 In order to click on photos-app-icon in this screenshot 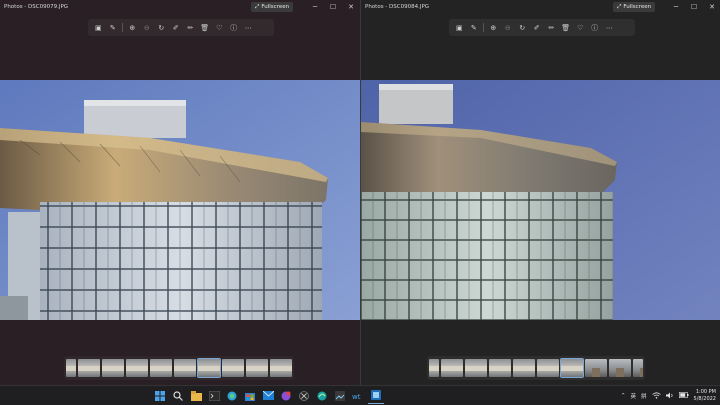, I will do `click(340, 396)`.